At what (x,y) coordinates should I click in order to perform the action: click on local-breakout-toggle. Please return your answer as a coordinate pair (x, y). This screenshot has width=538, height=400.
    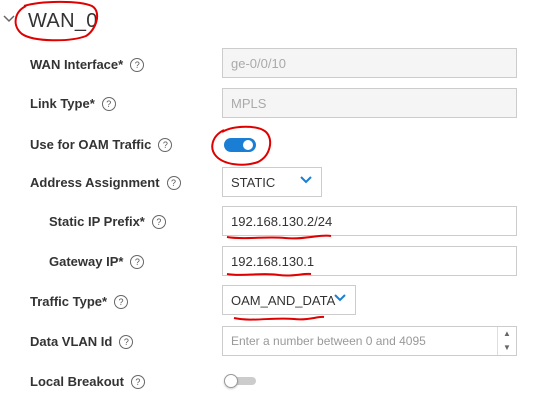
    Looking at the image, I should click on (240, 381).